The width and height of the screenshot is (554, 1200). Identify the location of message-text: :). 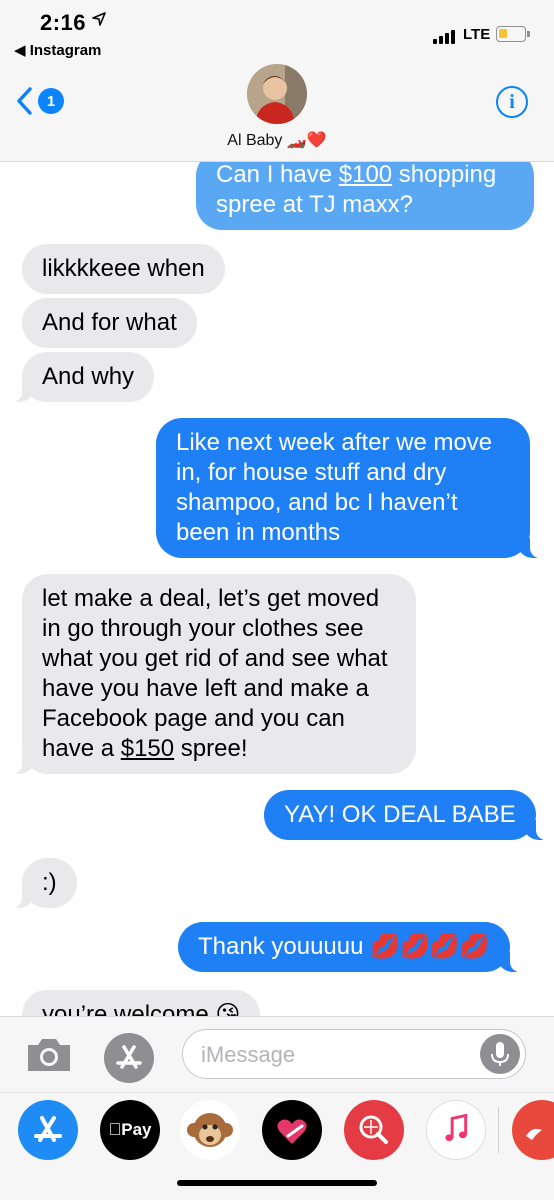
(49, 882).